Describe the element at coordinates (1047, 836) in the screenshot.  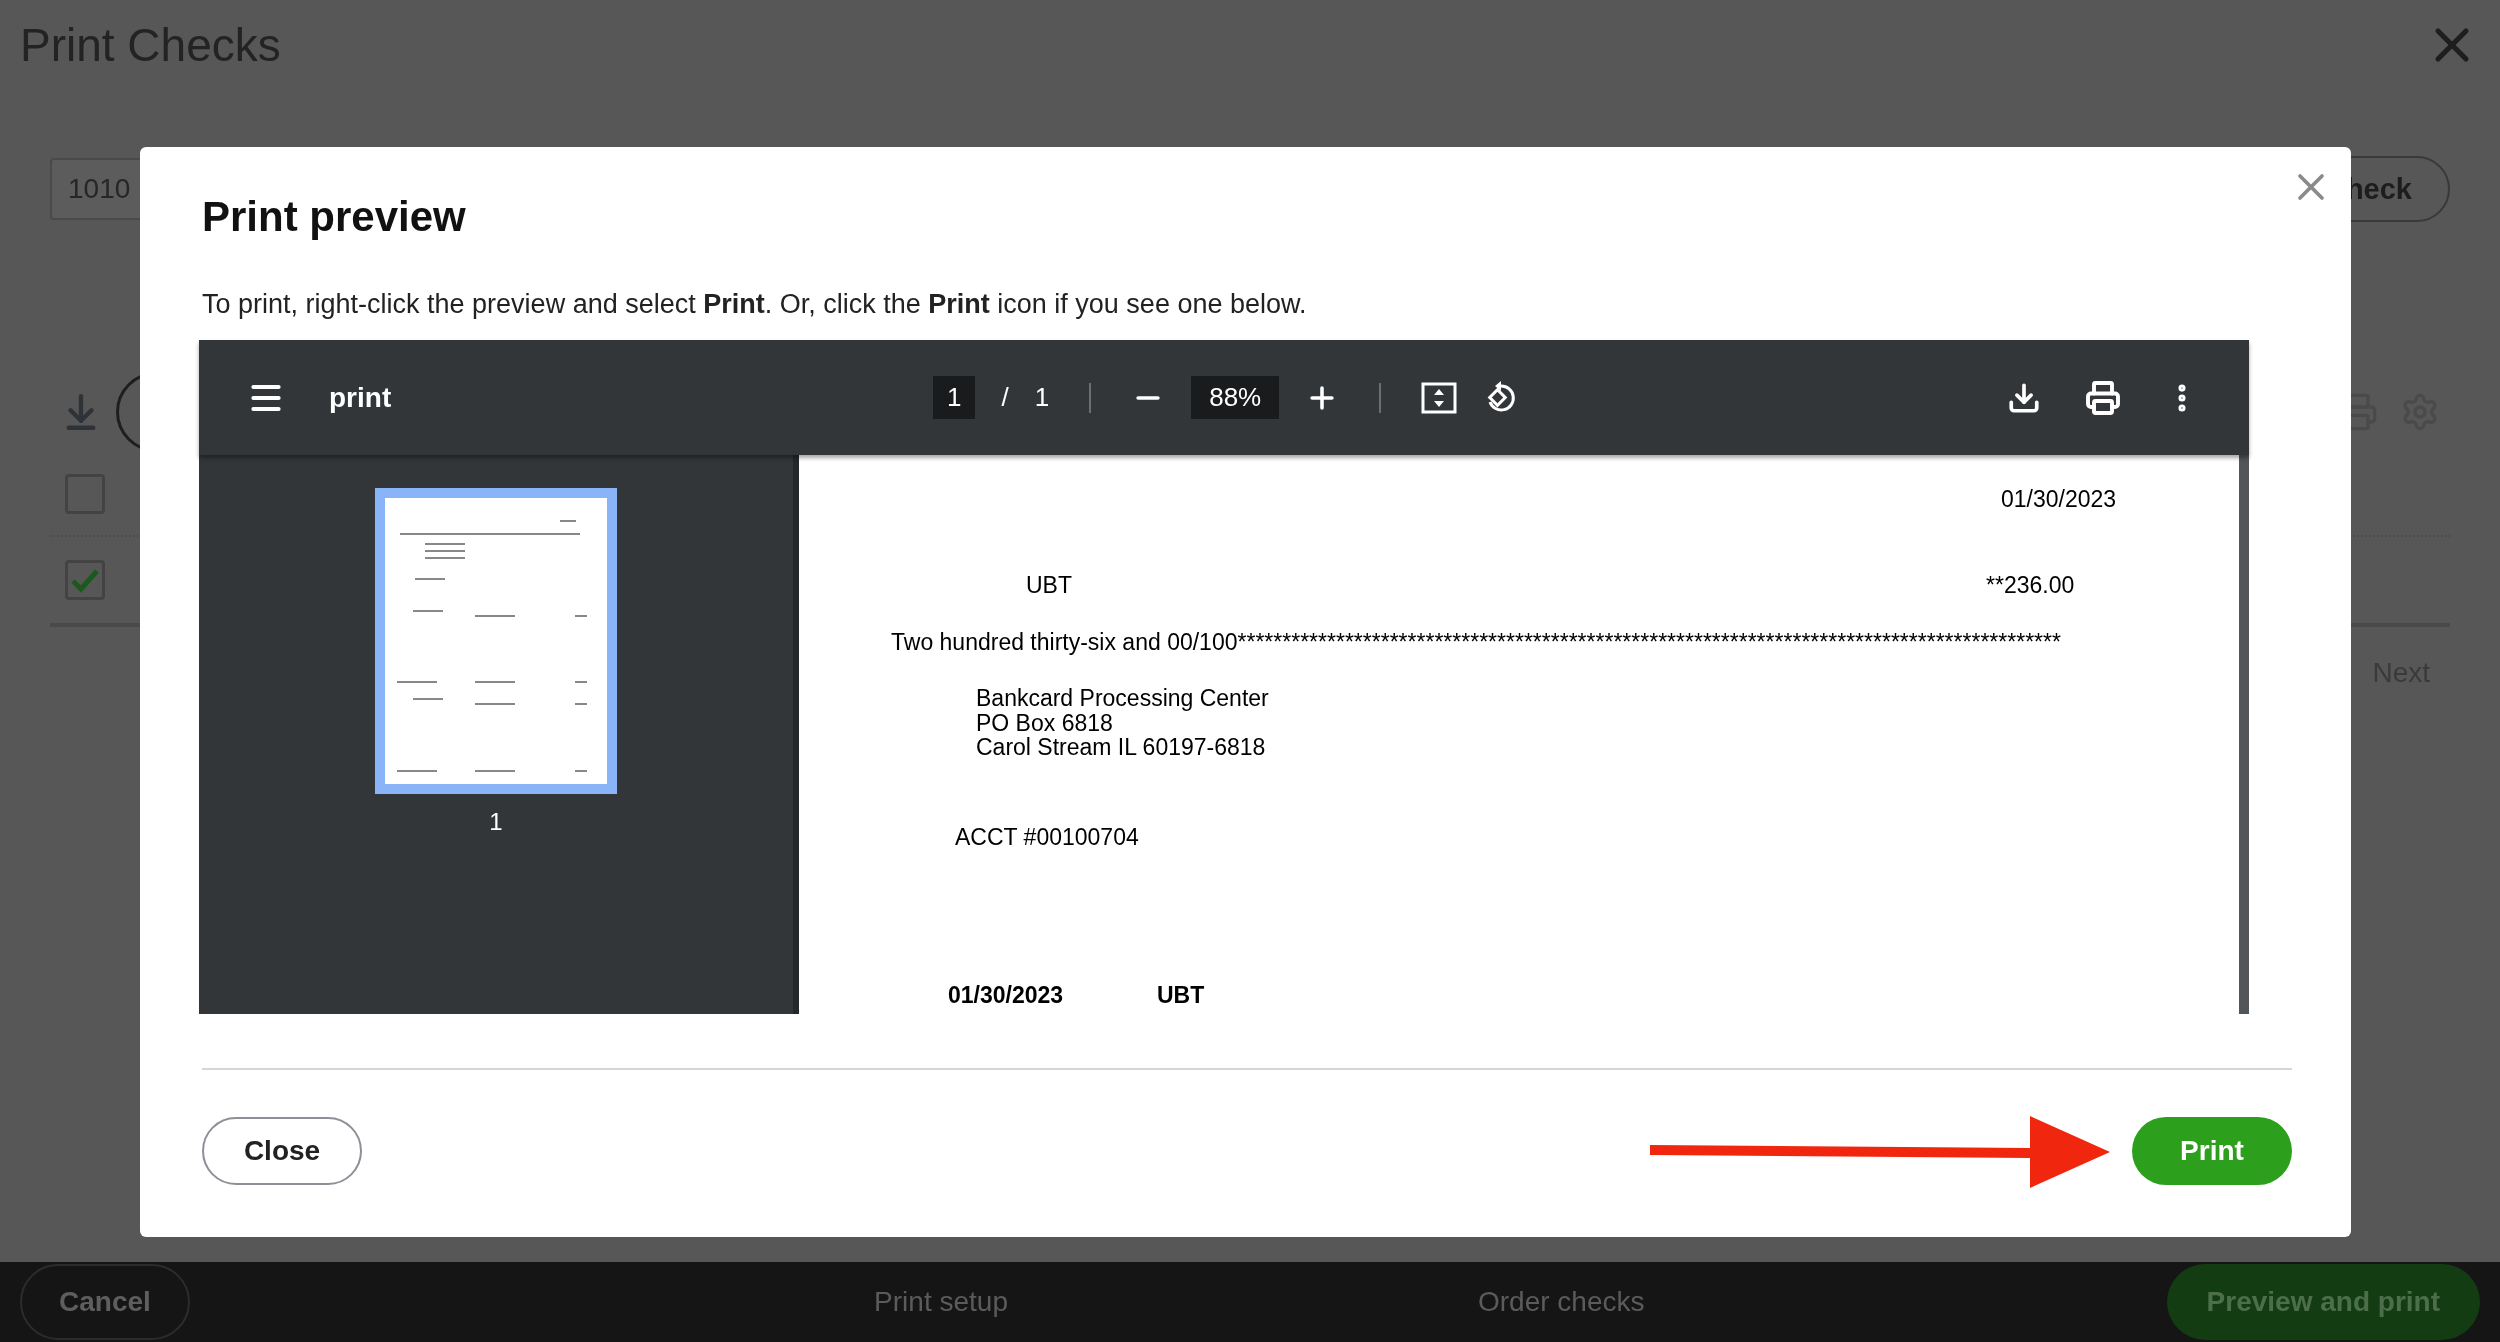
I see `account-number: ACCT #00100704` at that location.